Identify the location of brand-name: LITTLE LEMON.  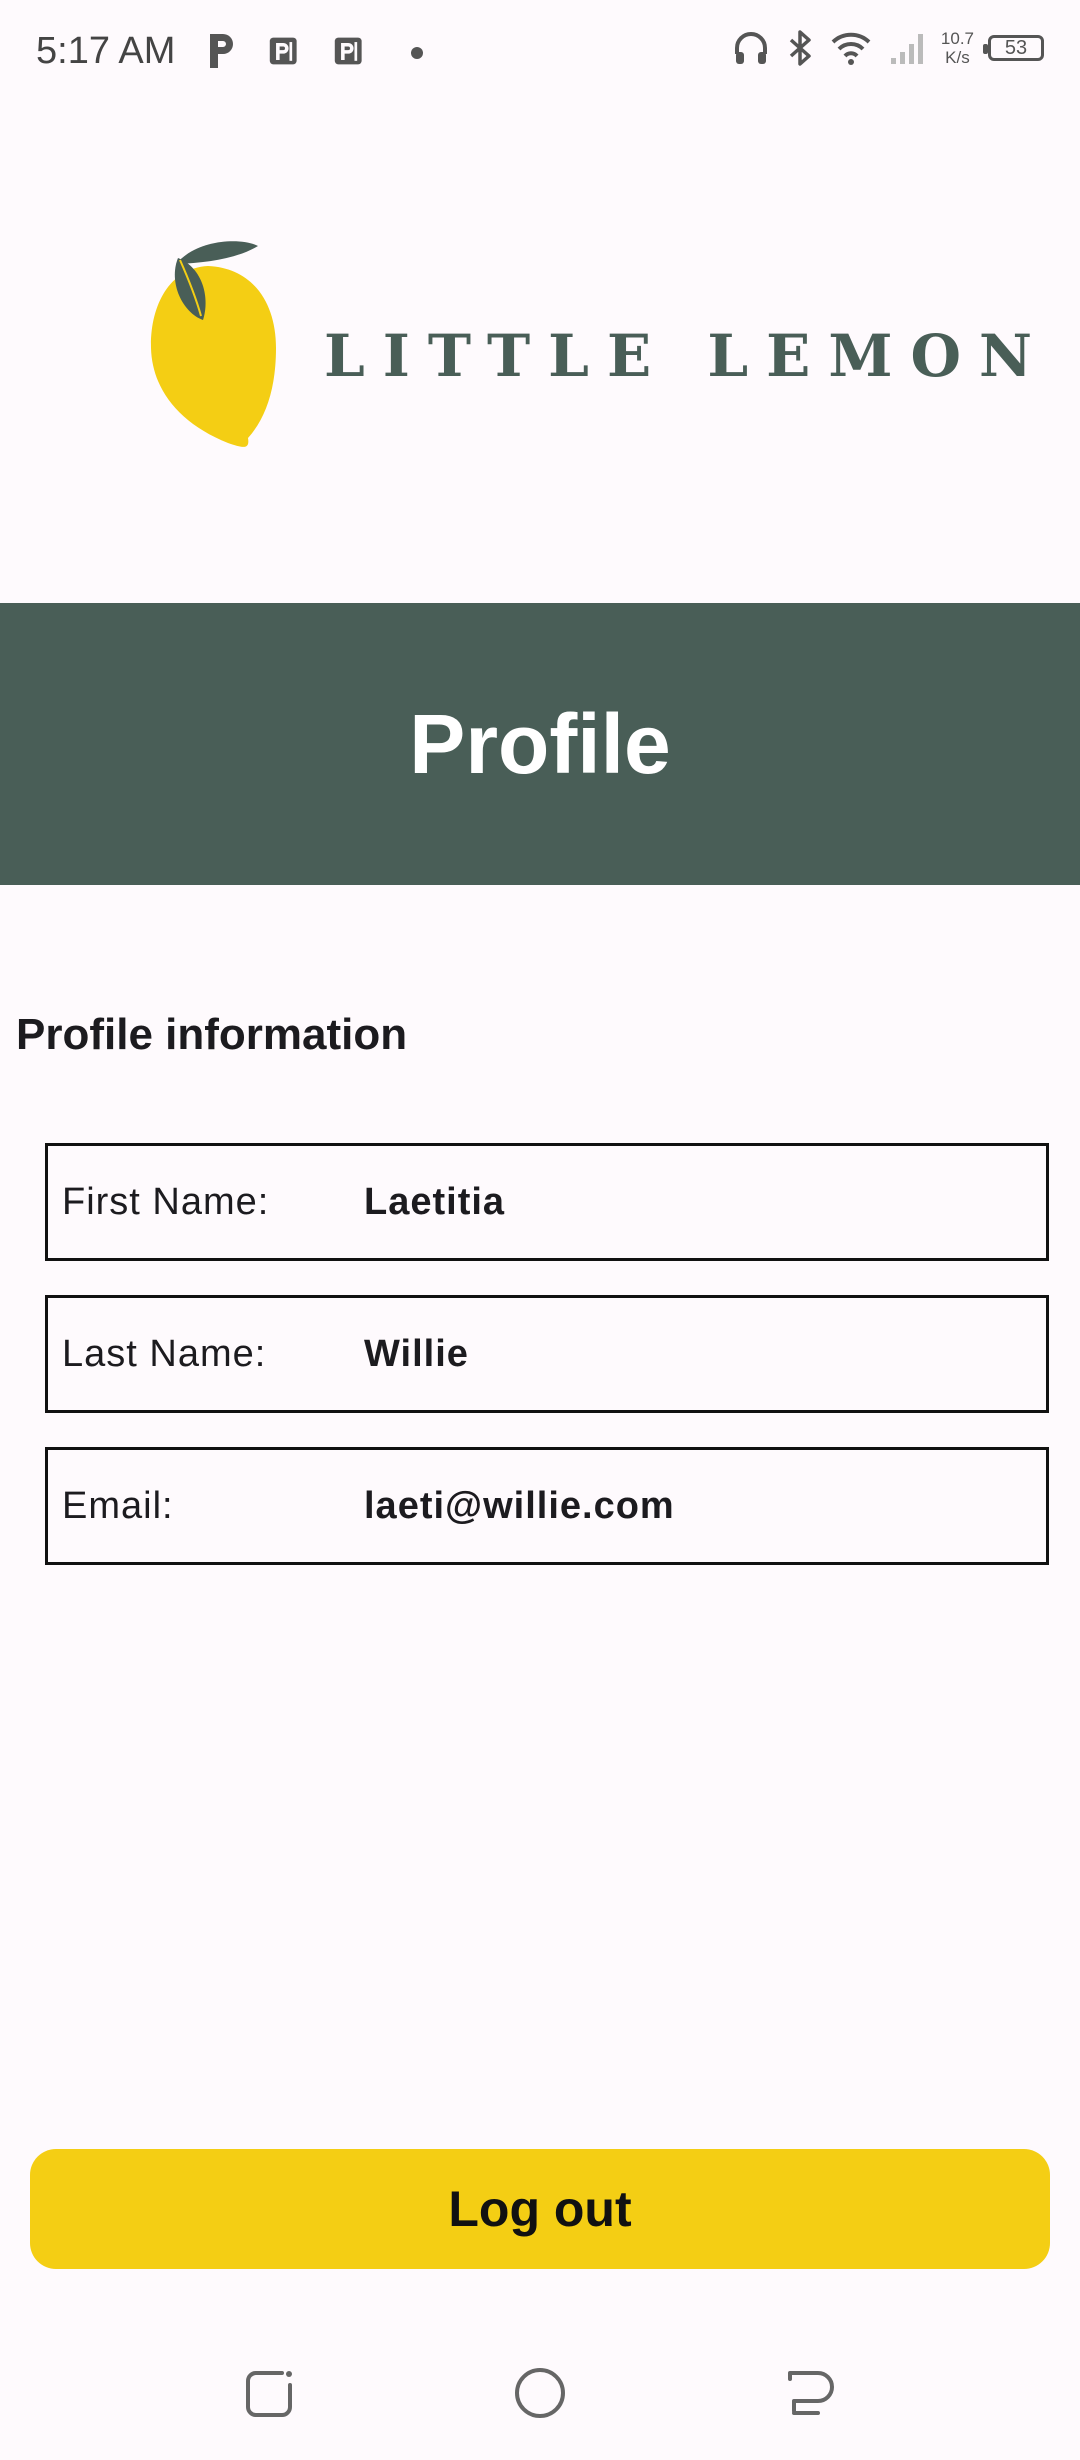
(687, 356).